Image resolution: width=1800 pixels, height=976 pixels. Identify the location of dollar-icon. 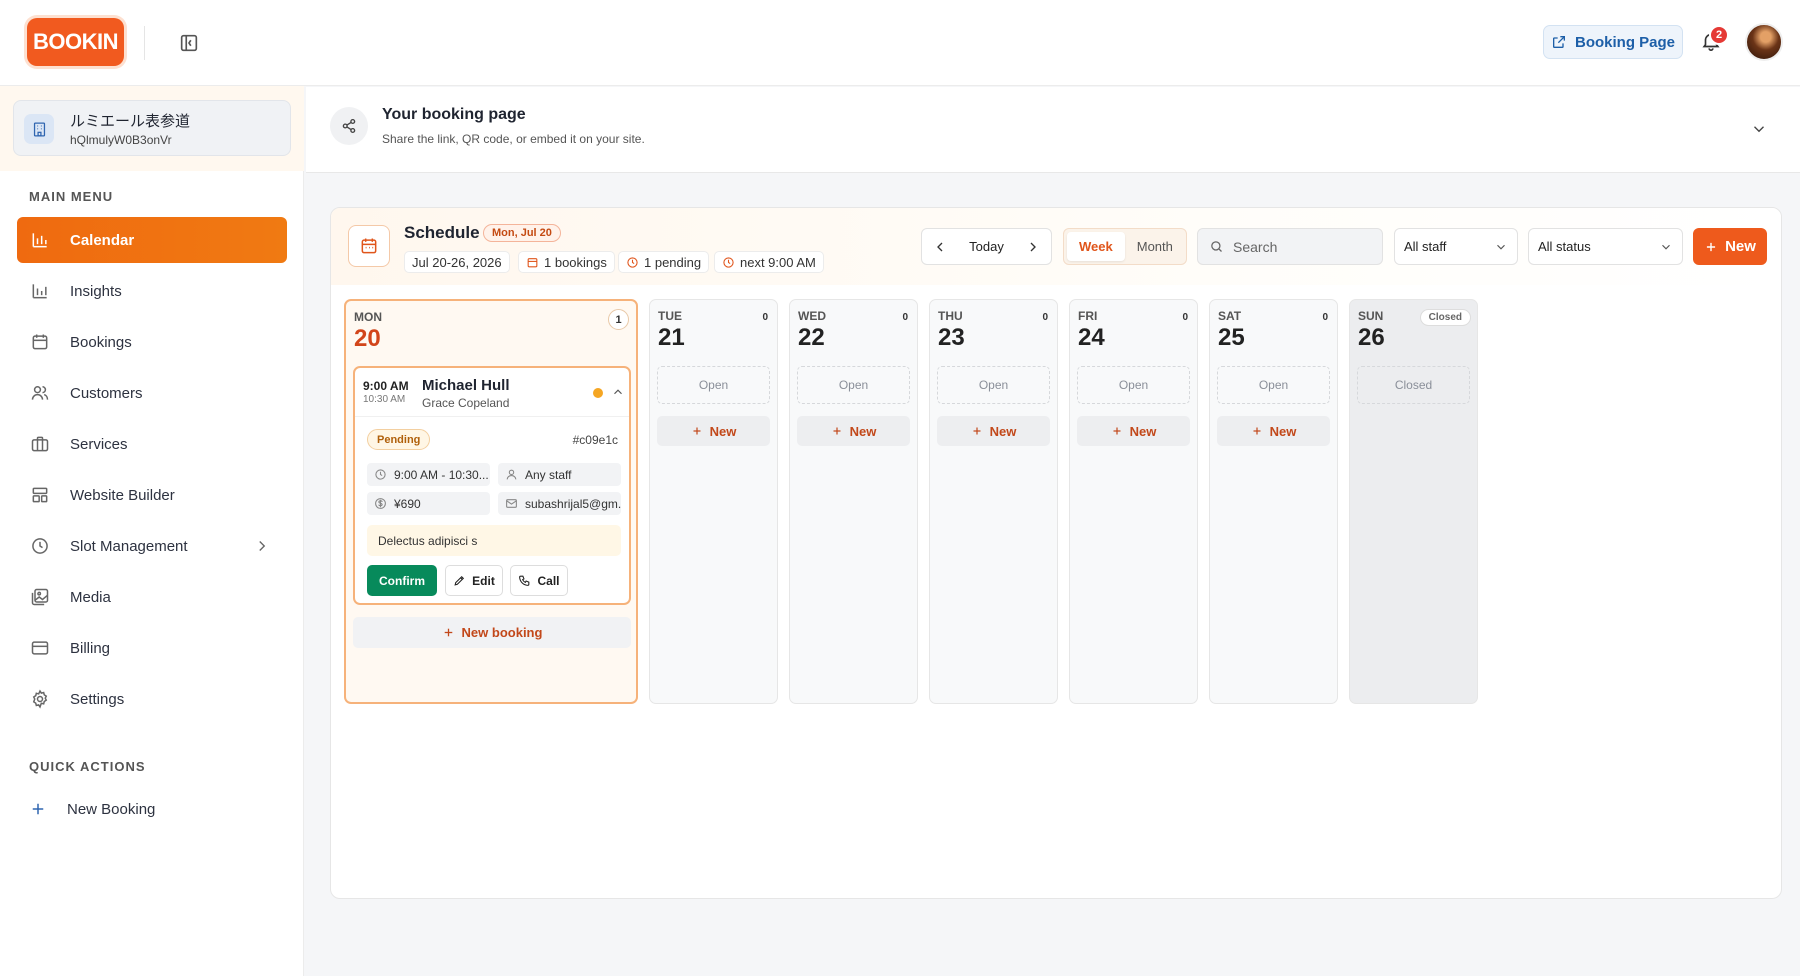
(380, 503).